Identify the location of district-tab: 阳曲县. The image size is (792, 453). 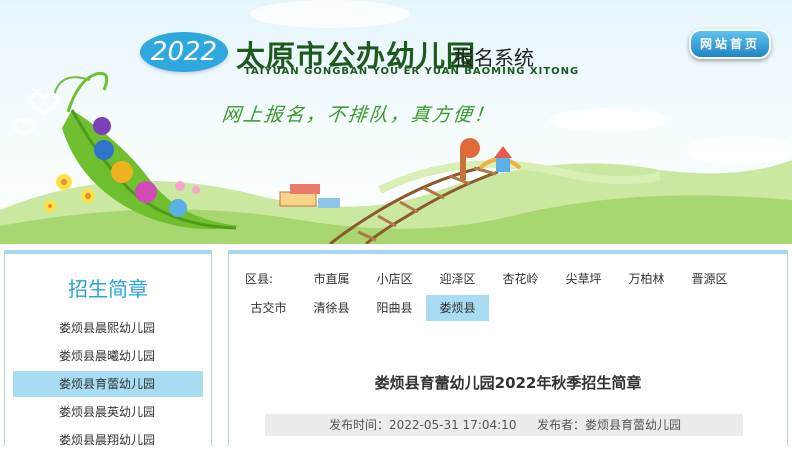
(394, 308).